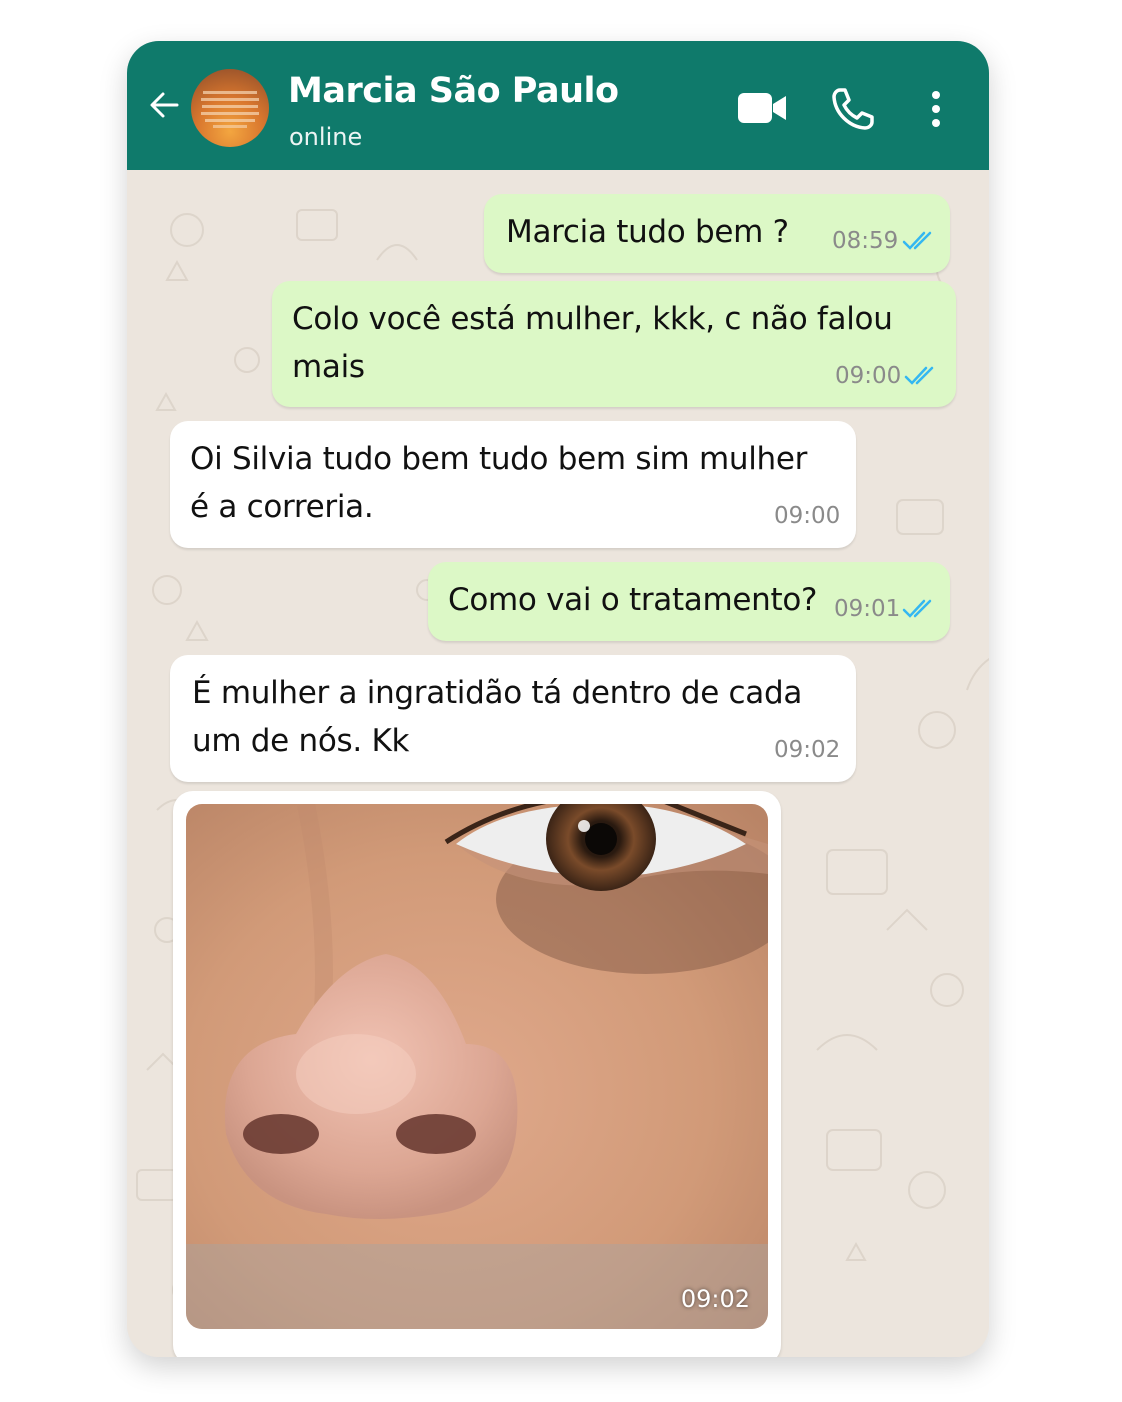 The image size is (1122, 1402). I want to click on avatar-image, so click(230, 109).